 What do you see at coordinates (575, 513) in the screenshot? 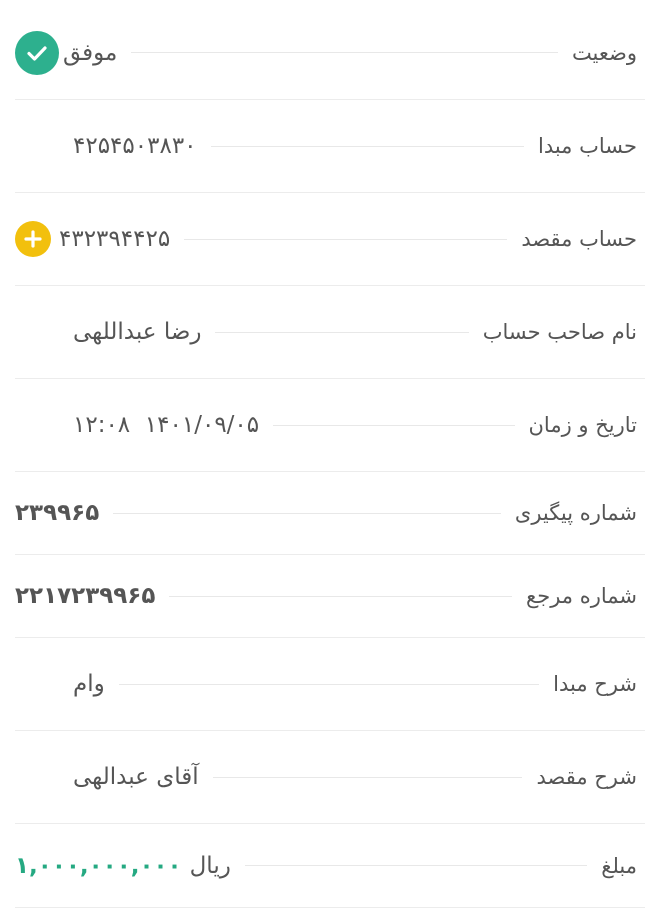
I see `tracking-number-label: شماره پیگیری` at bounding box center [575, 513].